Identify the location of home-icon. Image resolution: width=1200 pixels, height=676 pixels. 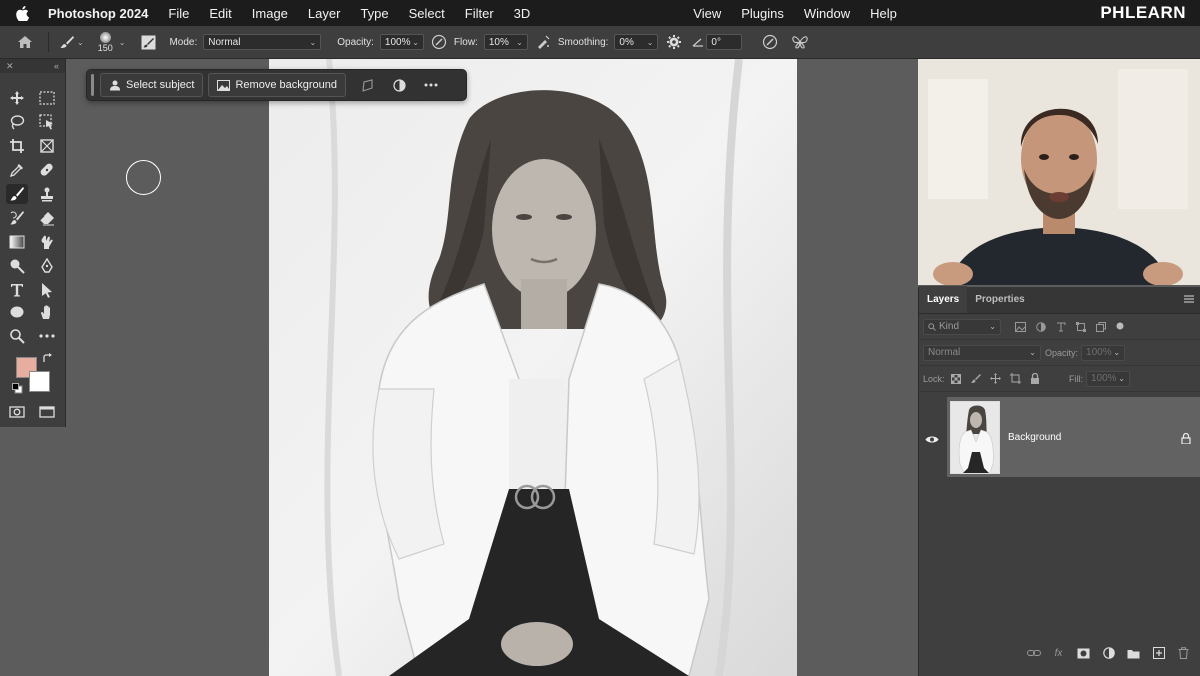
(25, 42).